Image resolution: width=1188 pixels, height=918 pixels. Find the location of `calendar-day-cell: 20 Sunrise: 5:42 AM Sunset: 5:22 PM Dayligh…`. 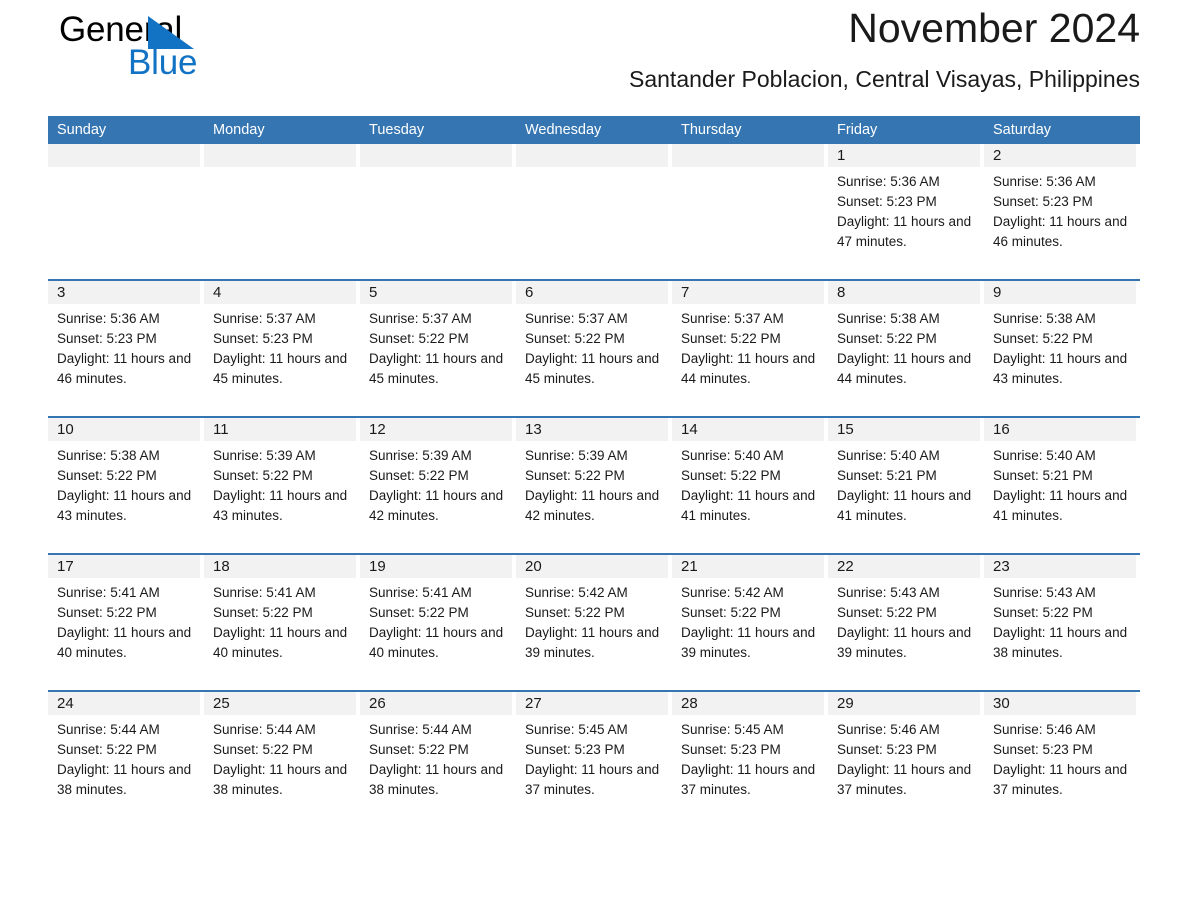

calendar-day-cell: 20 Sunrise: 5:42 AM Sunset: 5:22 PM Dayligh… is located at coordinates (594, 622).